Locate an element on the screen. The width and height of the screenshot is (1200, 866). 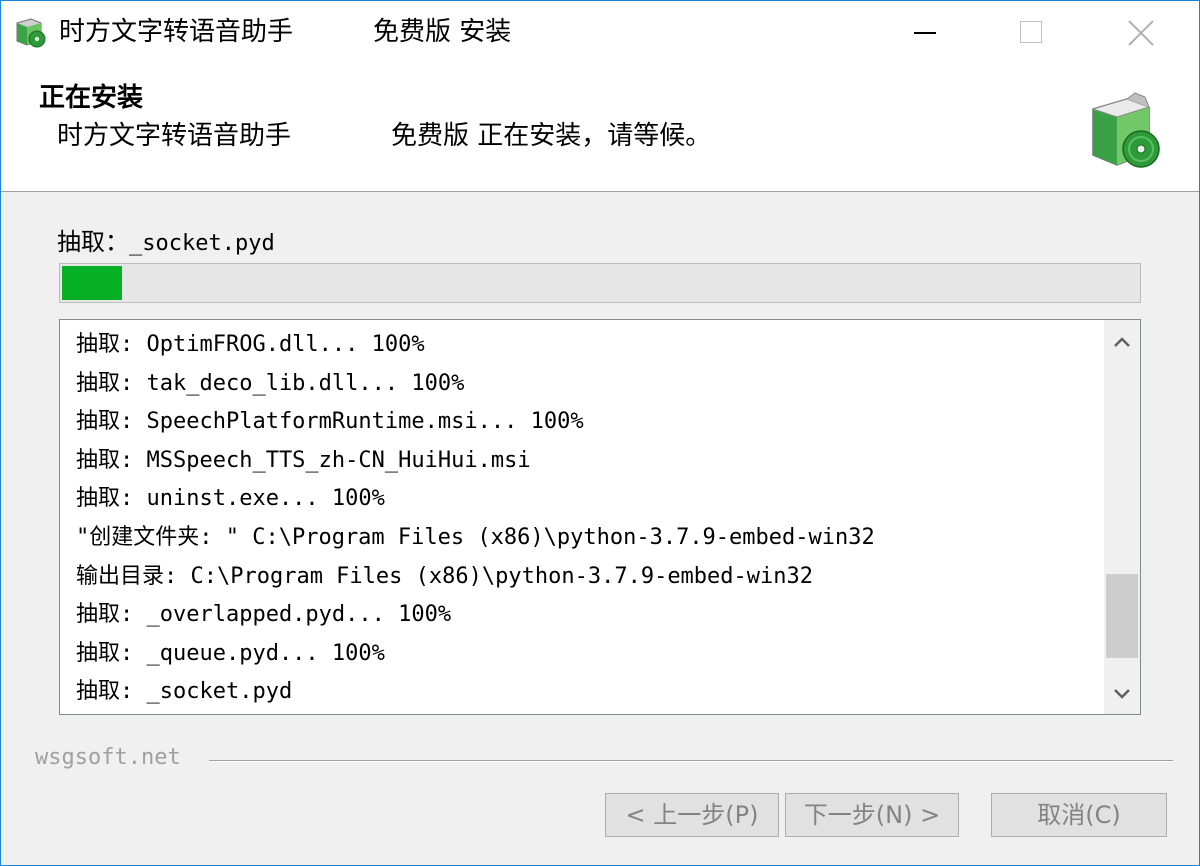
log-line: 抽取: _socket.pyd is located at coordinates (184, 692).